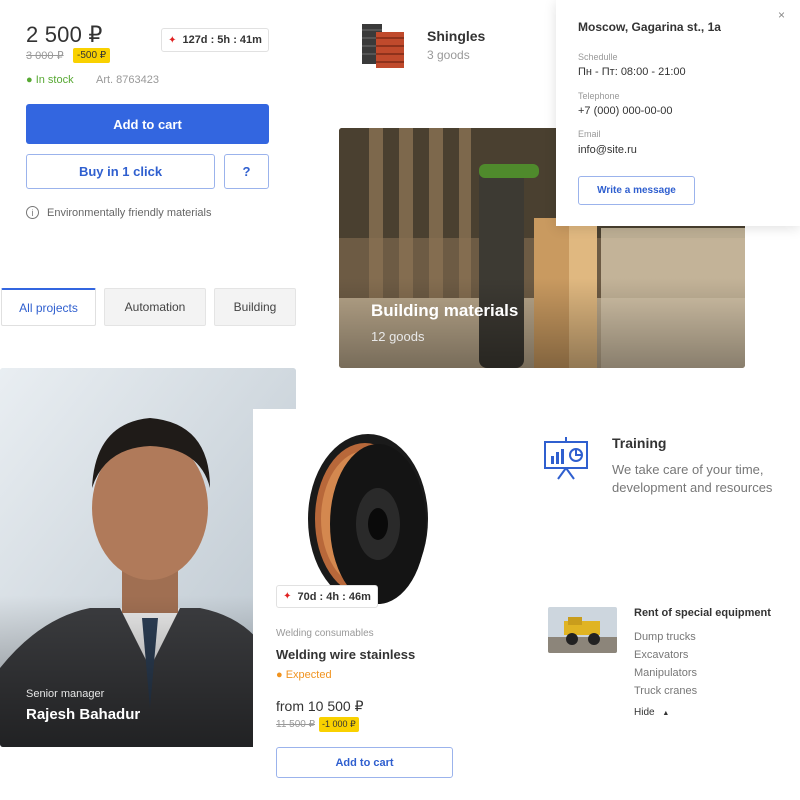  What do you see at coordinates (398, 336) in the screenshot?
I see `building-materials-count: 12 goods` at bounding box center [398, 336].